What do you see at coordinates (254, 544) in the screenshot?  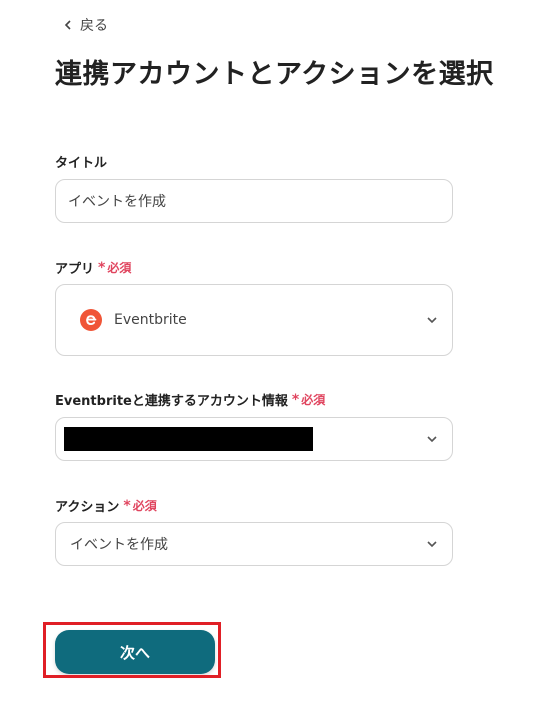 I see `action-select: イベントを作成` at bounding box center [254, 544].